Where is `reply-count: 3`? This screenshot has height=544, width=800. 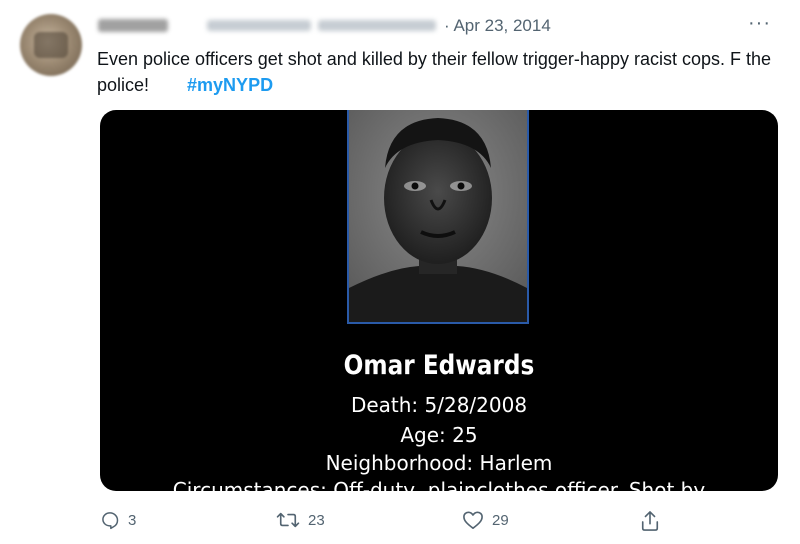
reply-count: 3 is located at coordinates (132, 520).